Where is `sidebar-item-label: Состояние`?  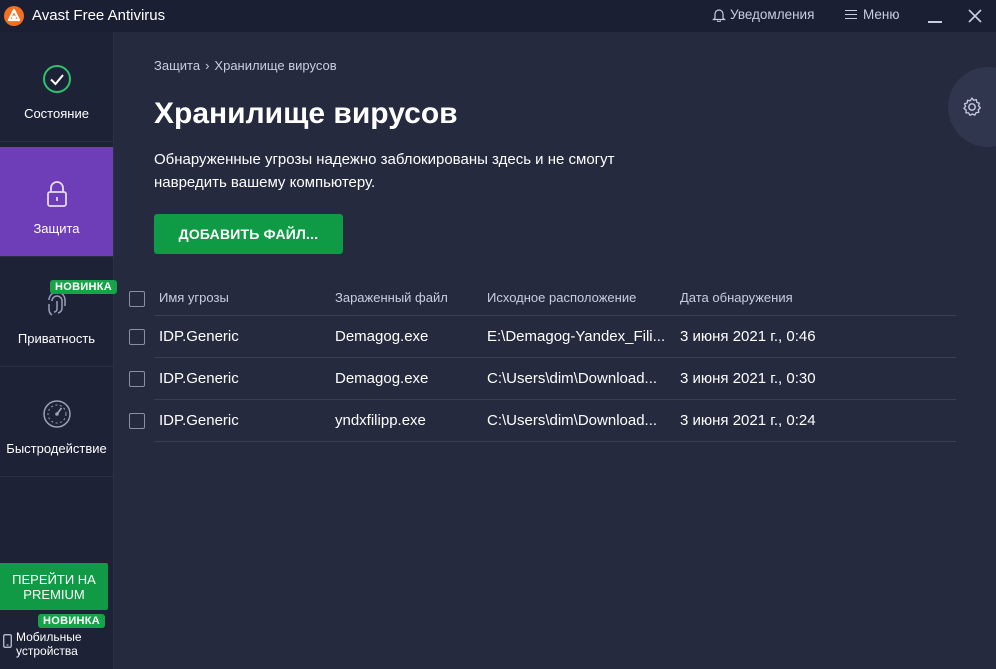 sidebar-item-label: Состояние is located at coordinates (56, 113).